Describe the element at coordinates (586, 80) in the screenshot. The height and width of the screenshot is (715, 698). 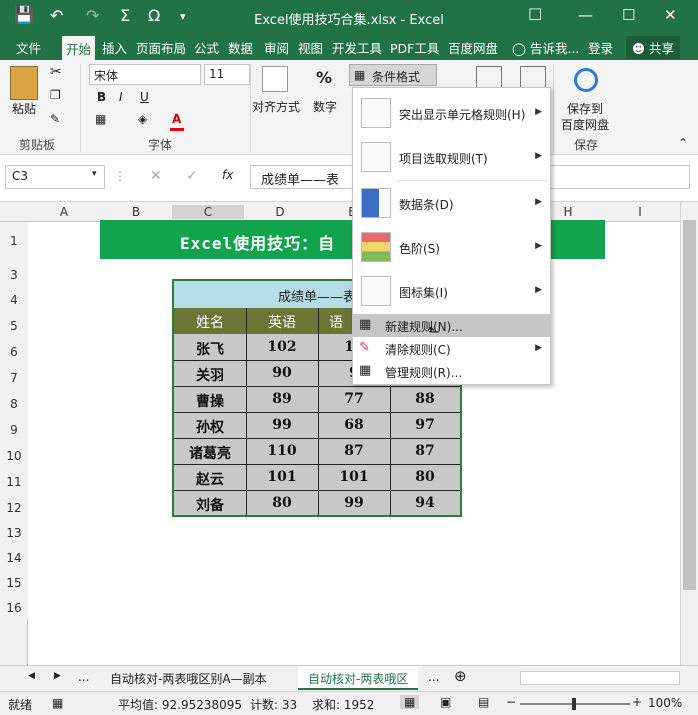
I see `baidu-cloud-icon` at that location.